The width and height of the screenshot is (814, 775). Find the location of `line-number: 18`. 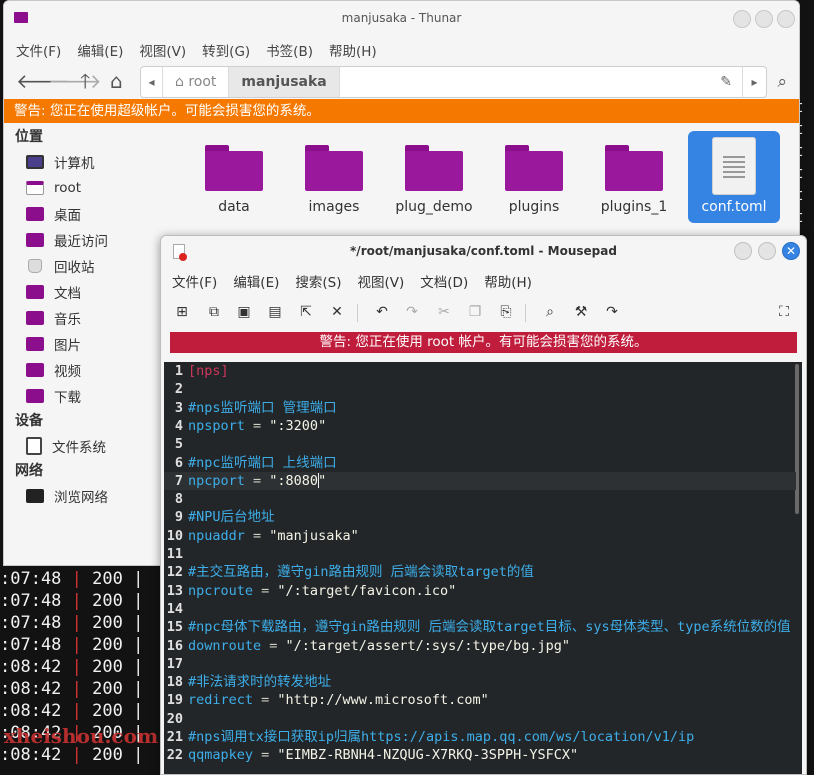

line-number: 18 is located at coordinates (174, 682).